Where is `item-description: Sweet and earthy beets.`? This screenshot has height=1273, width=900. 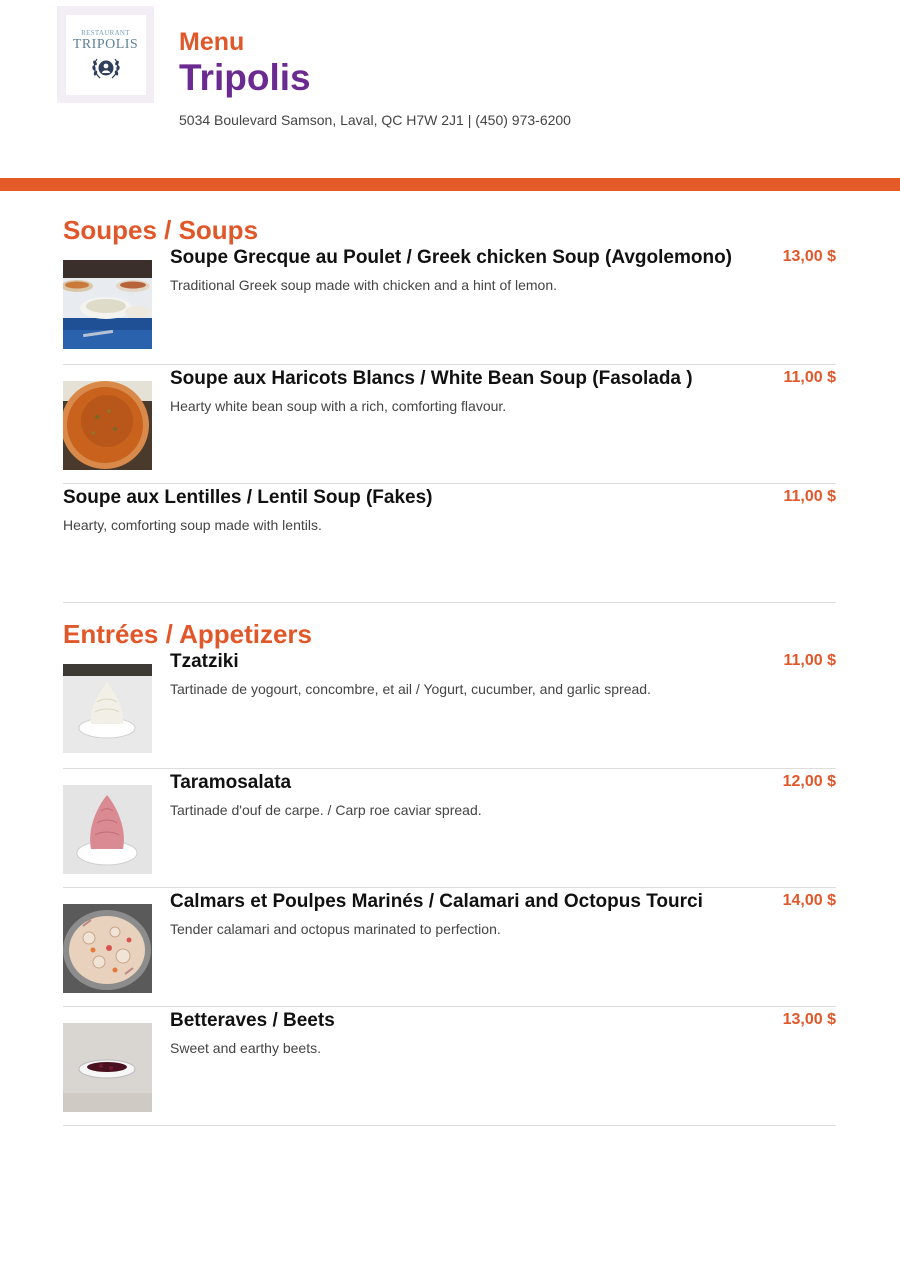
item-description: Sweet and earthy beets. is located at coordinates (245, 1048).